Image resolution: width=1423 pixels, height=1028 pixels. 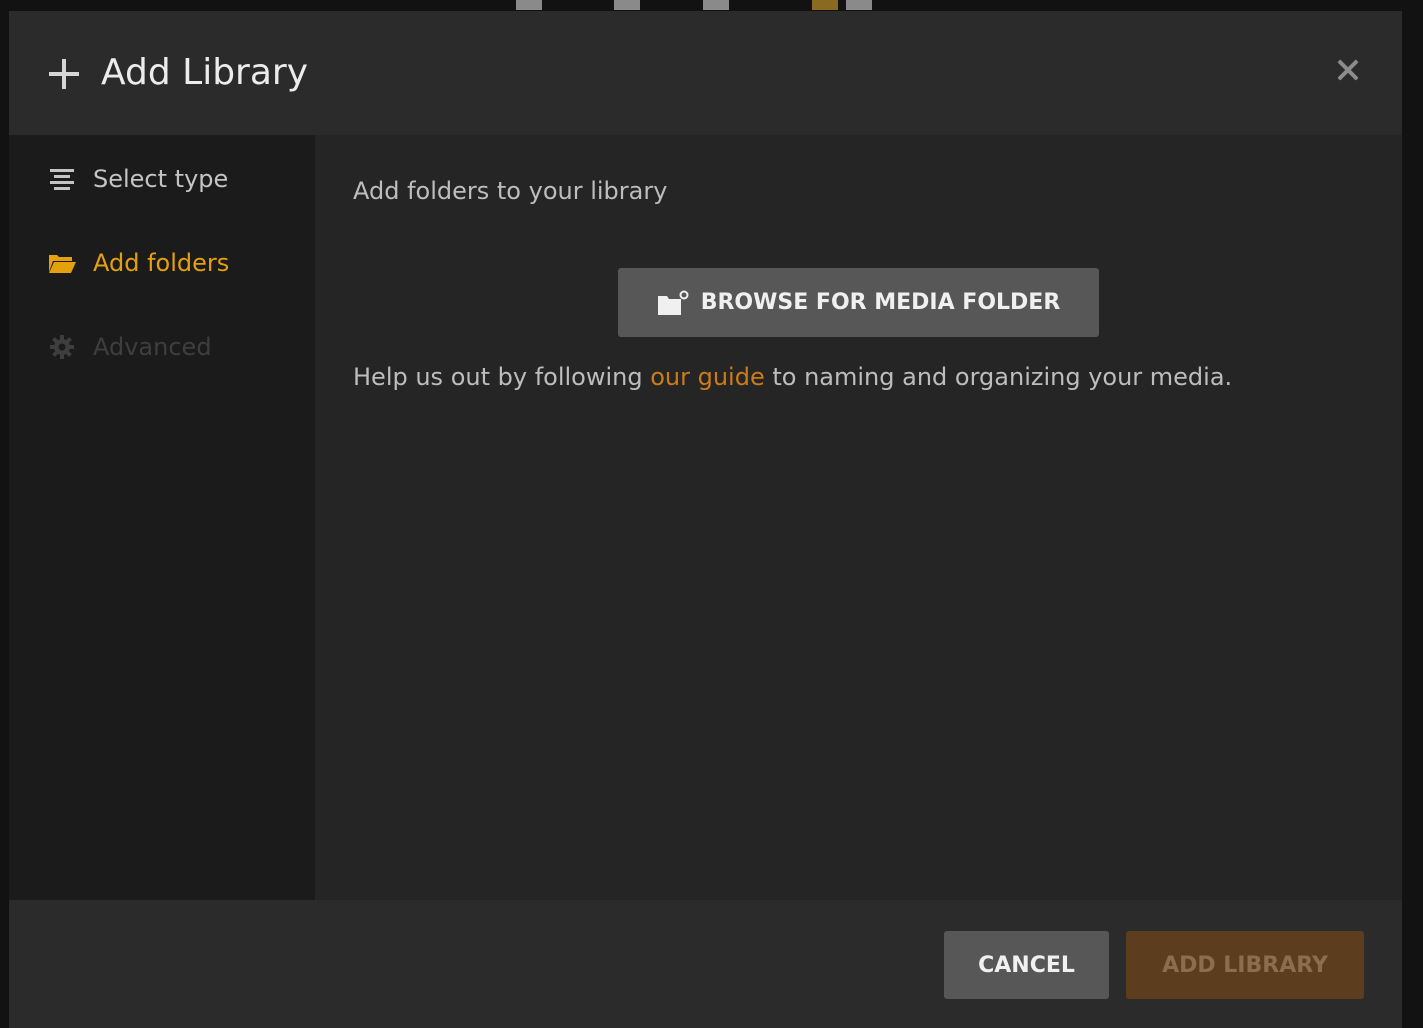 What do you see at coordinates (510, 191) in the screenshot?
I see `section-heading: Add folders to your library` at bounding box center [510, 191].